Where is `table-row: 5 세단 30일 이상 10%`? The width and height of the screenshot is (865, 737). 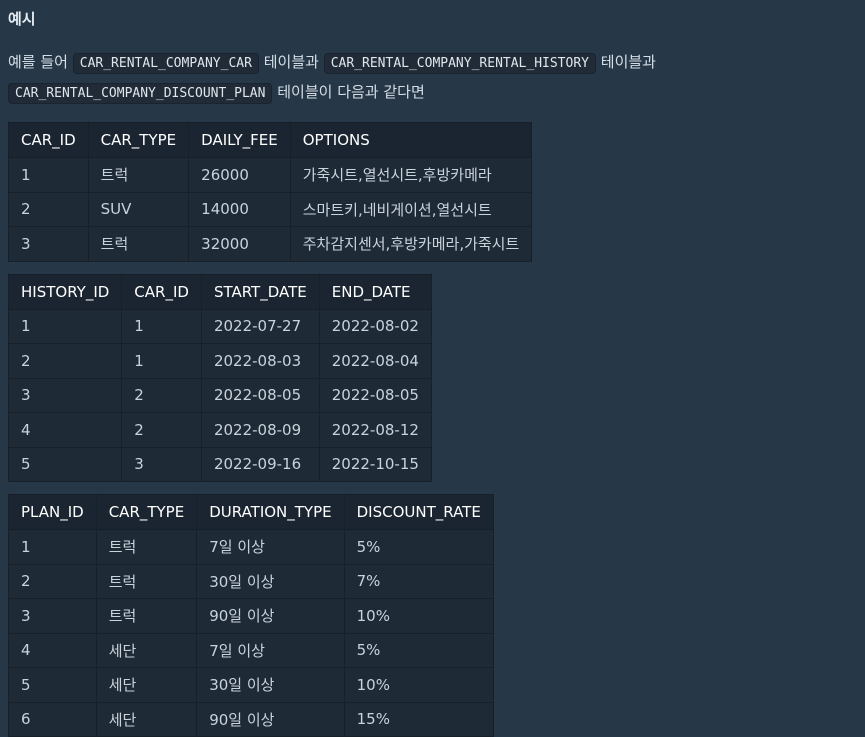 table-row: 5 세단 30일 이상 10% is located at coordinates (251, 685).